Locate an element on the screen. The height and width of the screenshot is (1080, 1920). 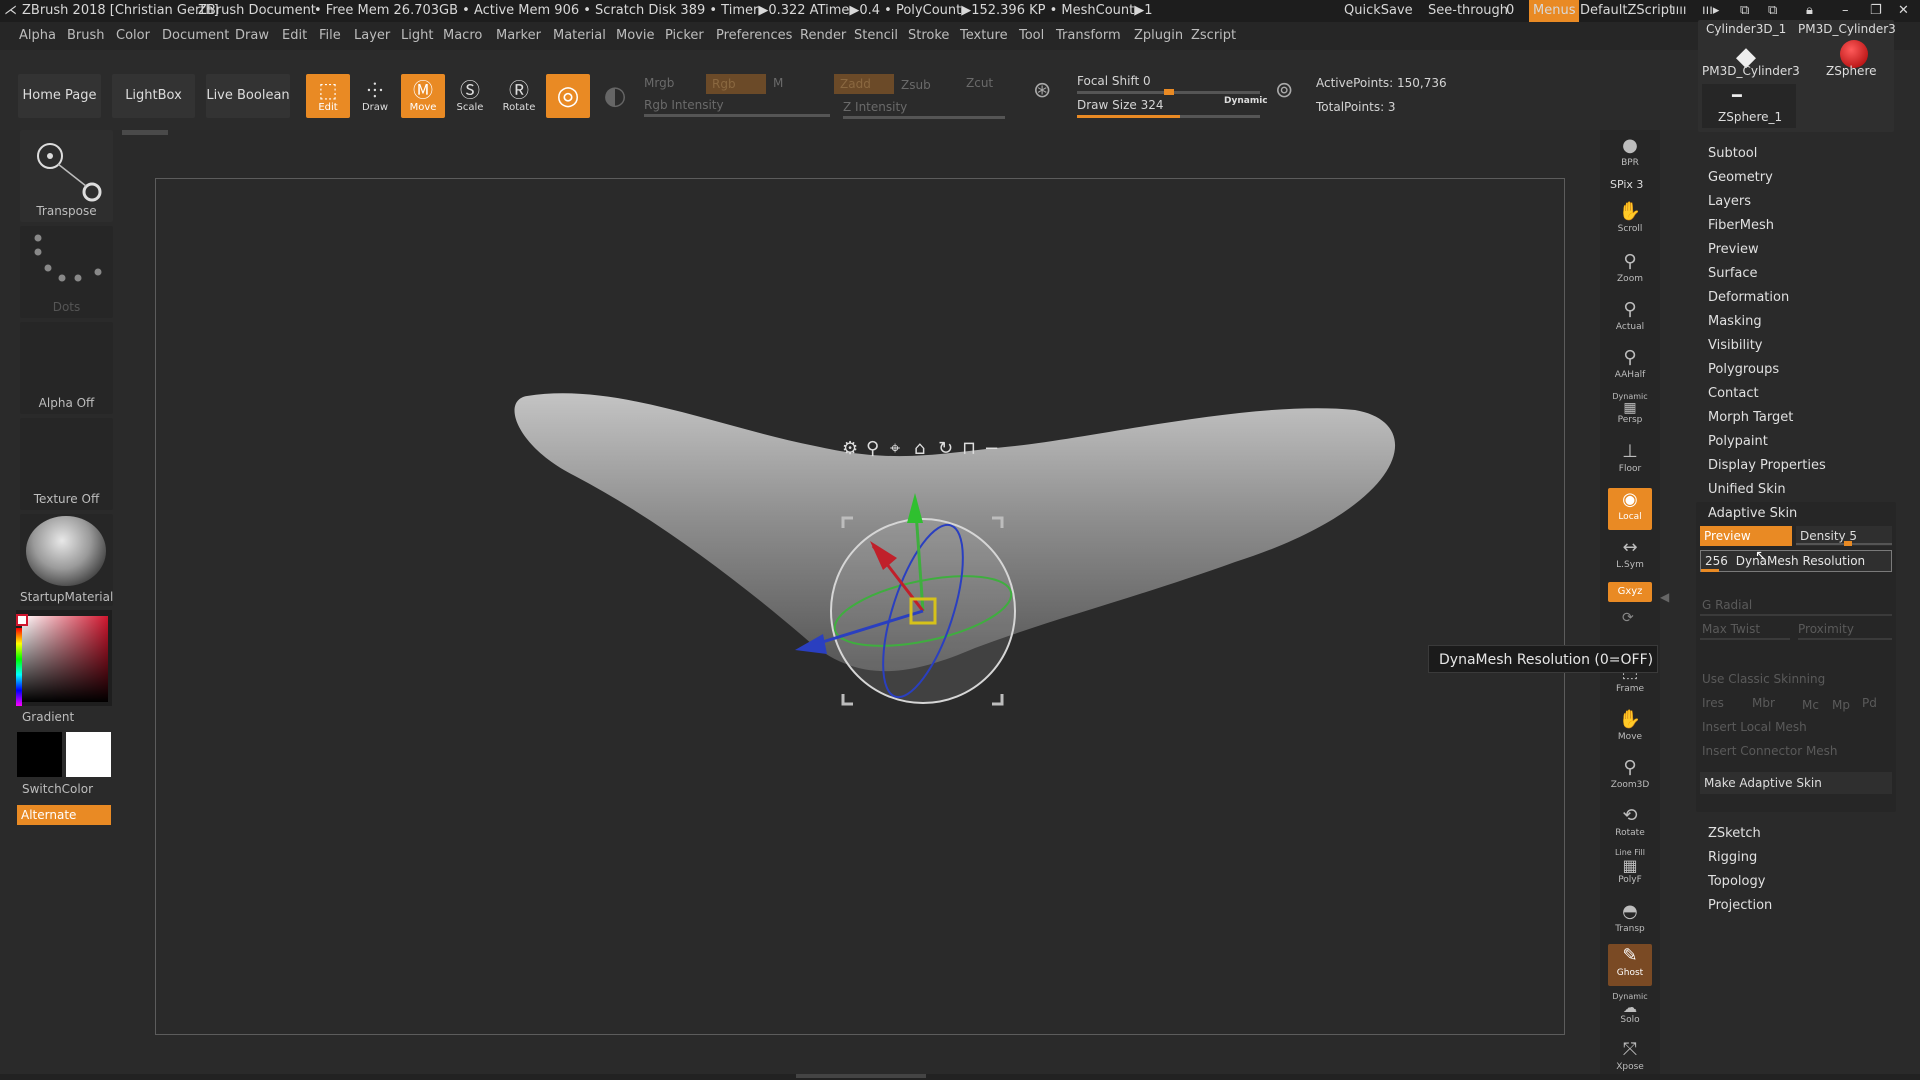
gizmo-location-icon: ⌖ is located at coordinates (895, 448).